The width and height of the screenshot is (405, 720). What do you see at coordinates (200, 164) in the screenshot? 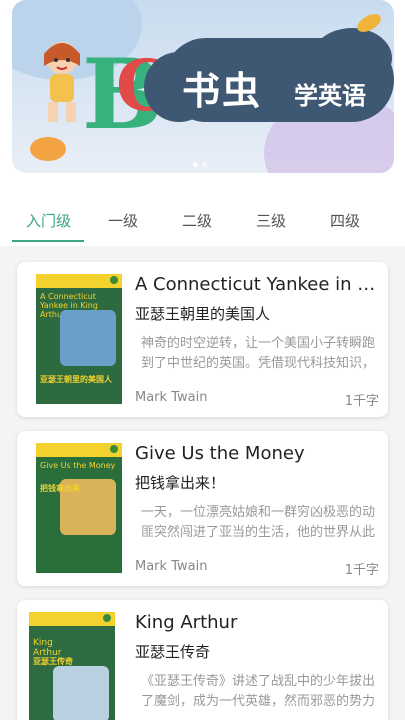
I see `carousel-indicator` at bounding box center [200, 164].